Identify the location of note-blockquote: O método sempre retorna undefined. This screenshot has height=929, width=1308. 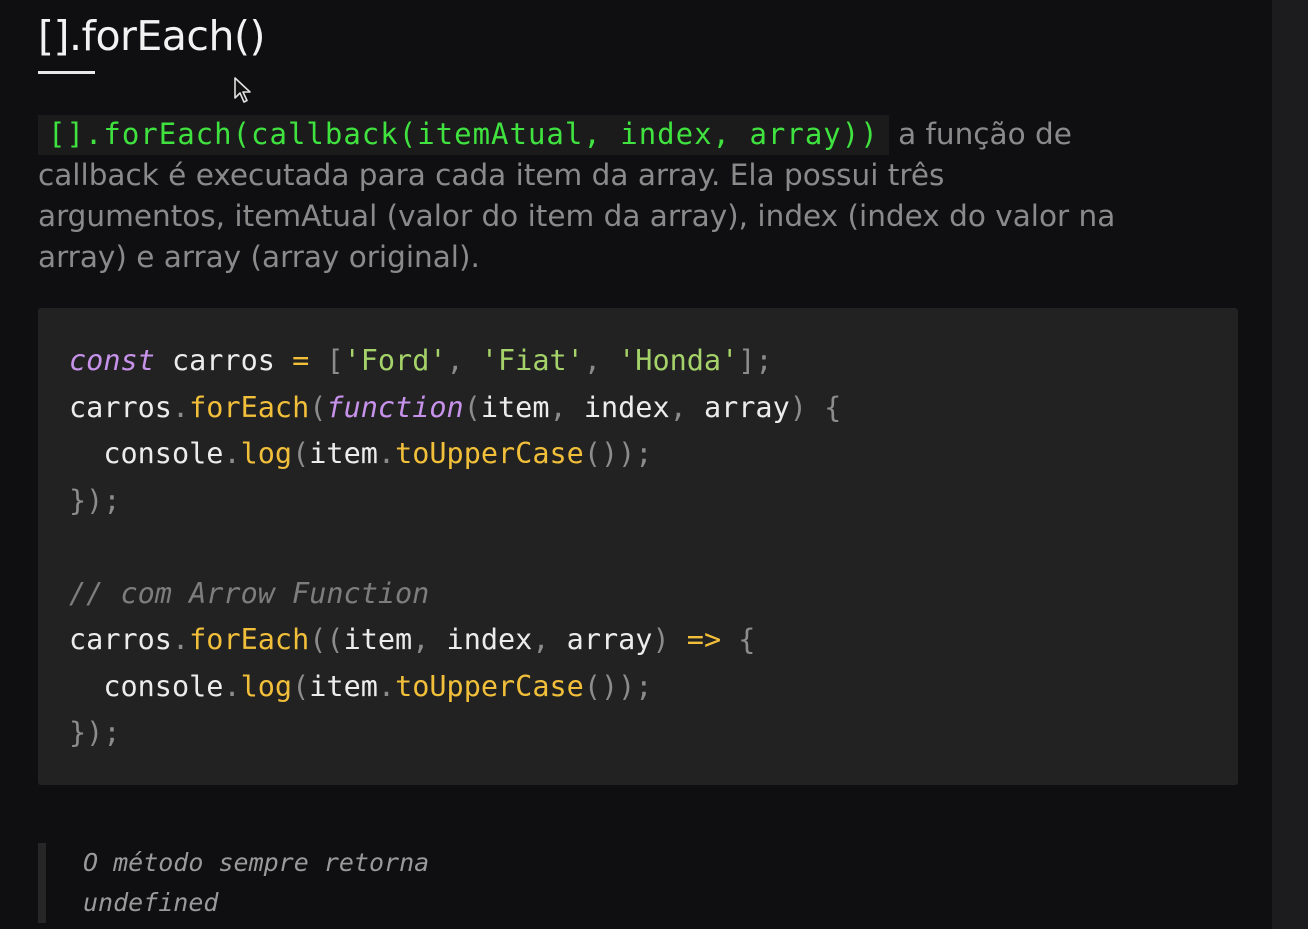
(338, 883).